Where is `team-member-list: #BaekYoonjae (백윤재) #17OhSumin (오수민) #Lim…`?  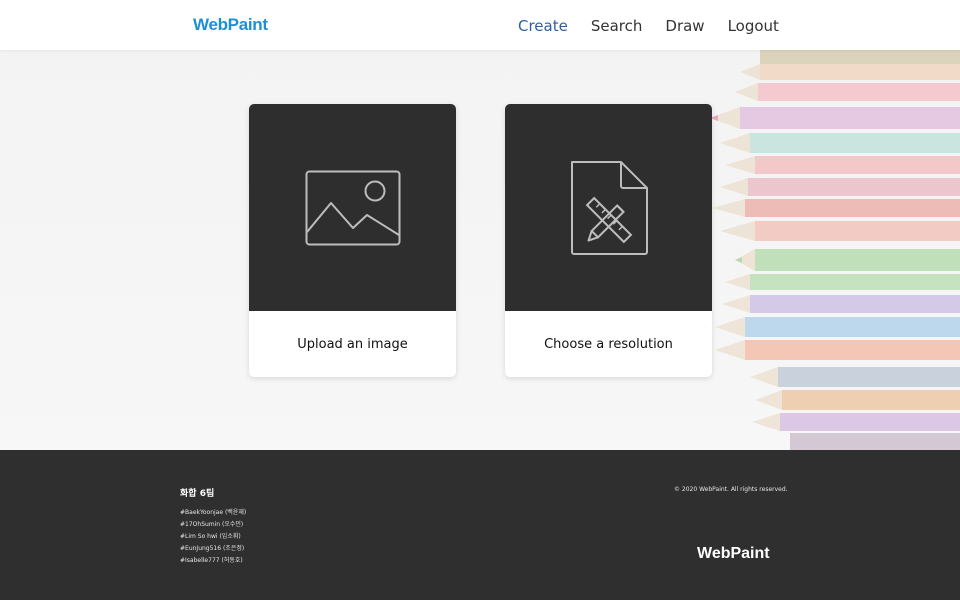 team-member-list: #BaekYoonjae (백윤재) #17OhSumin (오수민) #Lim… is located at coordinates (213, 537).